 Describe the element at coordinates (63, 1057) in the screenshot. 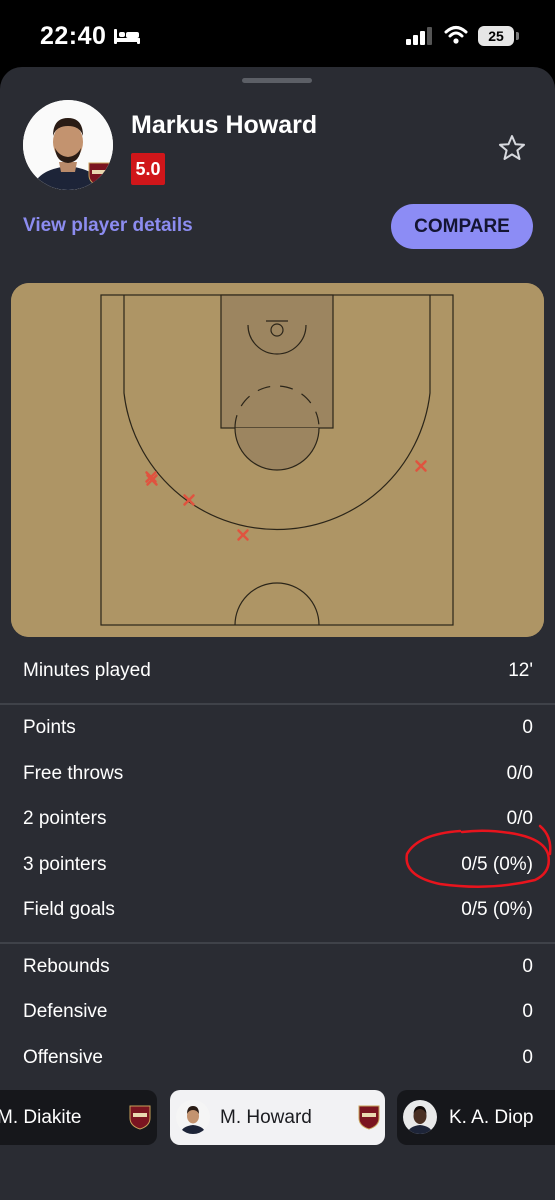

I see `stat-label: Offensive` at that location.